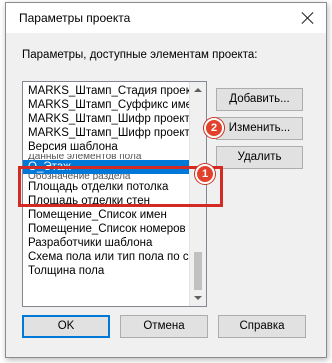 This screenshot has height=363, width=332. What do you see at coordinates (140, 55) in the screenshot?
I see `parameters-label: Параметры, доступные элементам проекта:` at bounding box center [140, 55].